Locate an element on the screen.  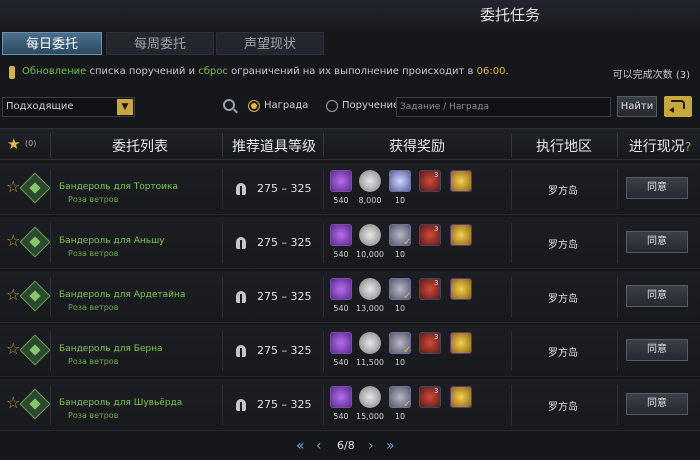
completion-count: 可以完成次数 (3) is located at coordinates (651, 75).